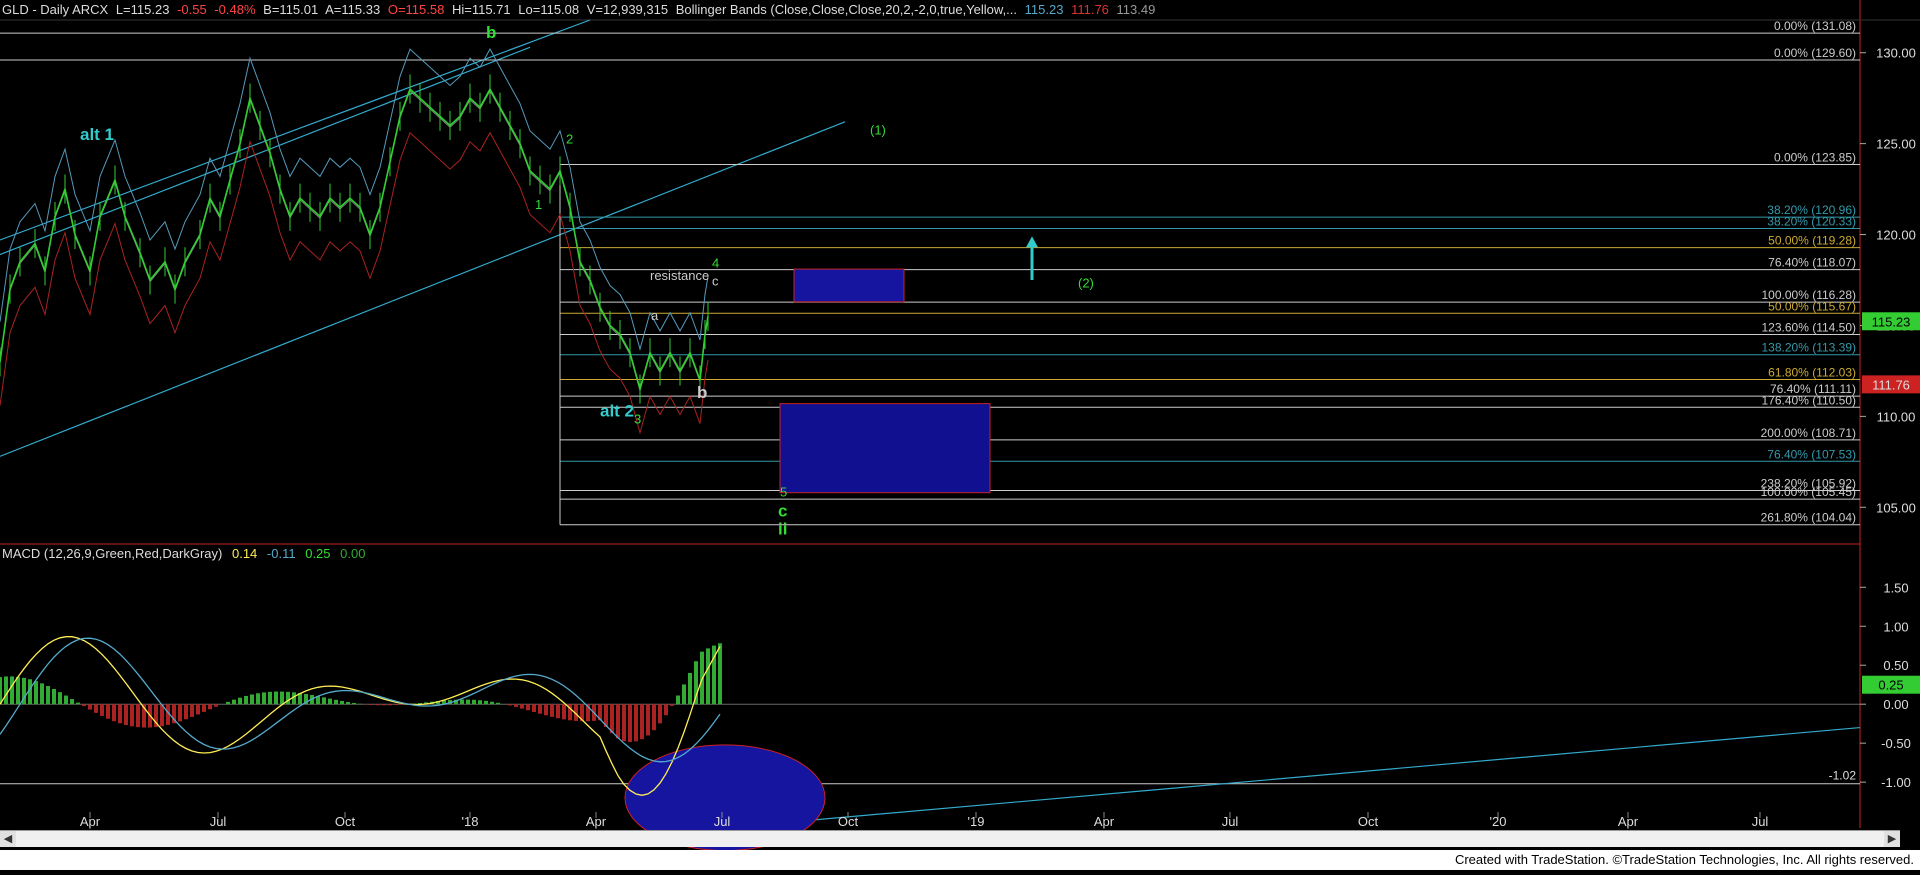 The height and width of the screenshot is (875, 1920). Describe the element at coordinates (715, 262) in the screenshot. I see `wave-label: 4` at that location.